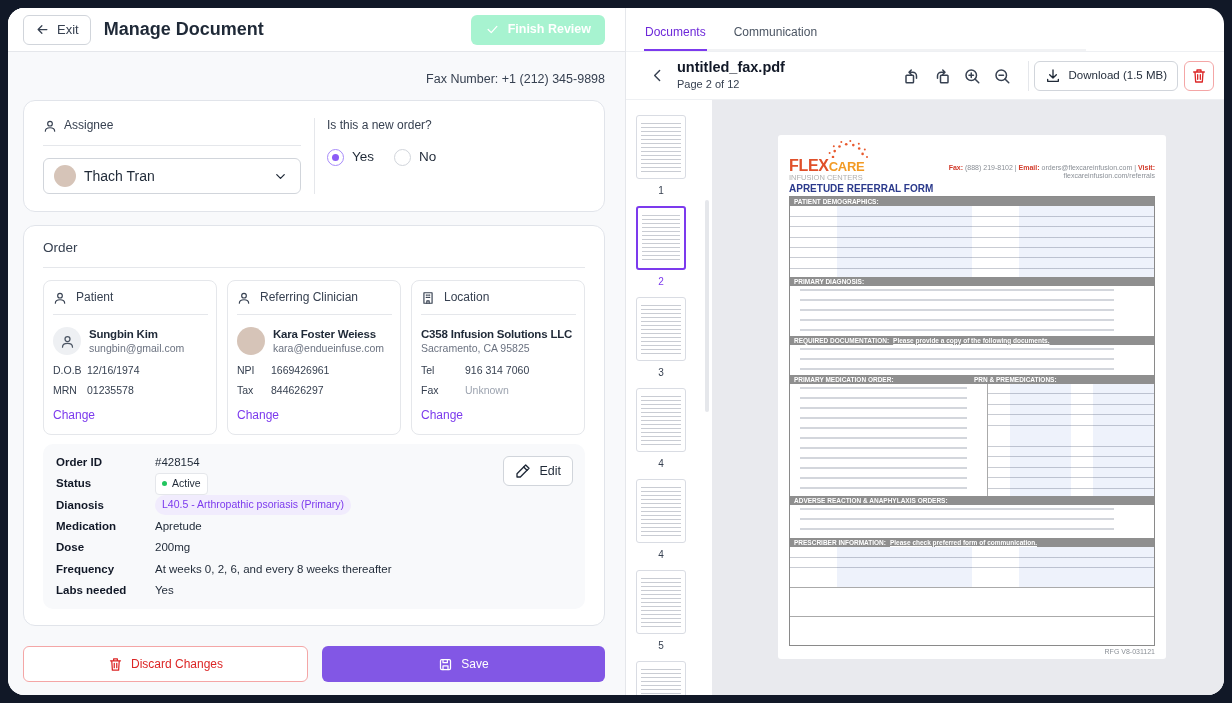 This screenshot has width=1232, height=703. I want to click on detail-value: Yes, so click(164, 590).